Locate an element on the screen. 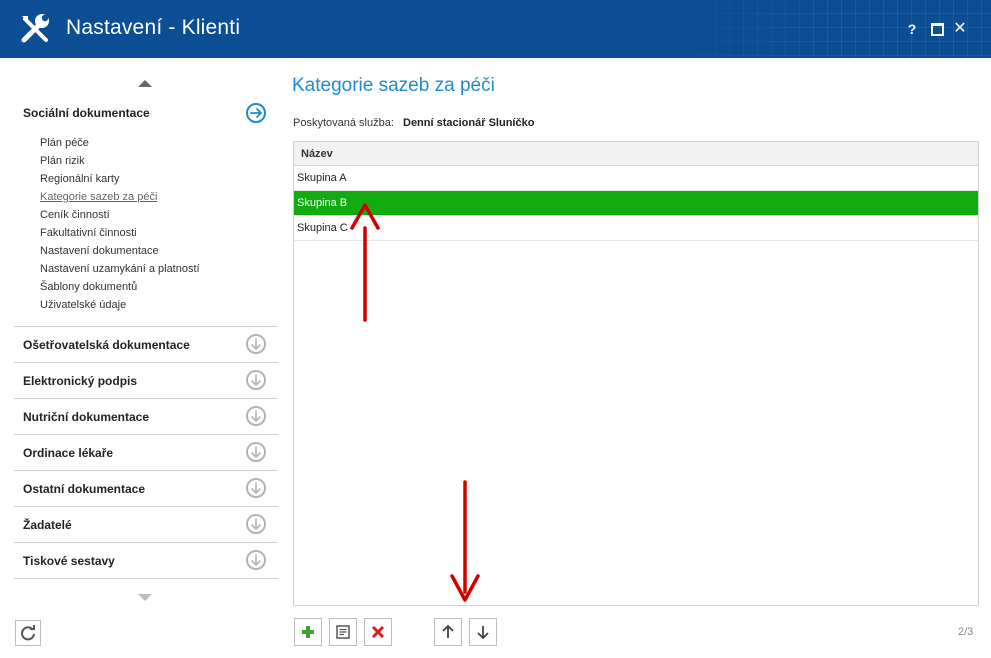  edit-document-icon is located at coordinates (343, 632).